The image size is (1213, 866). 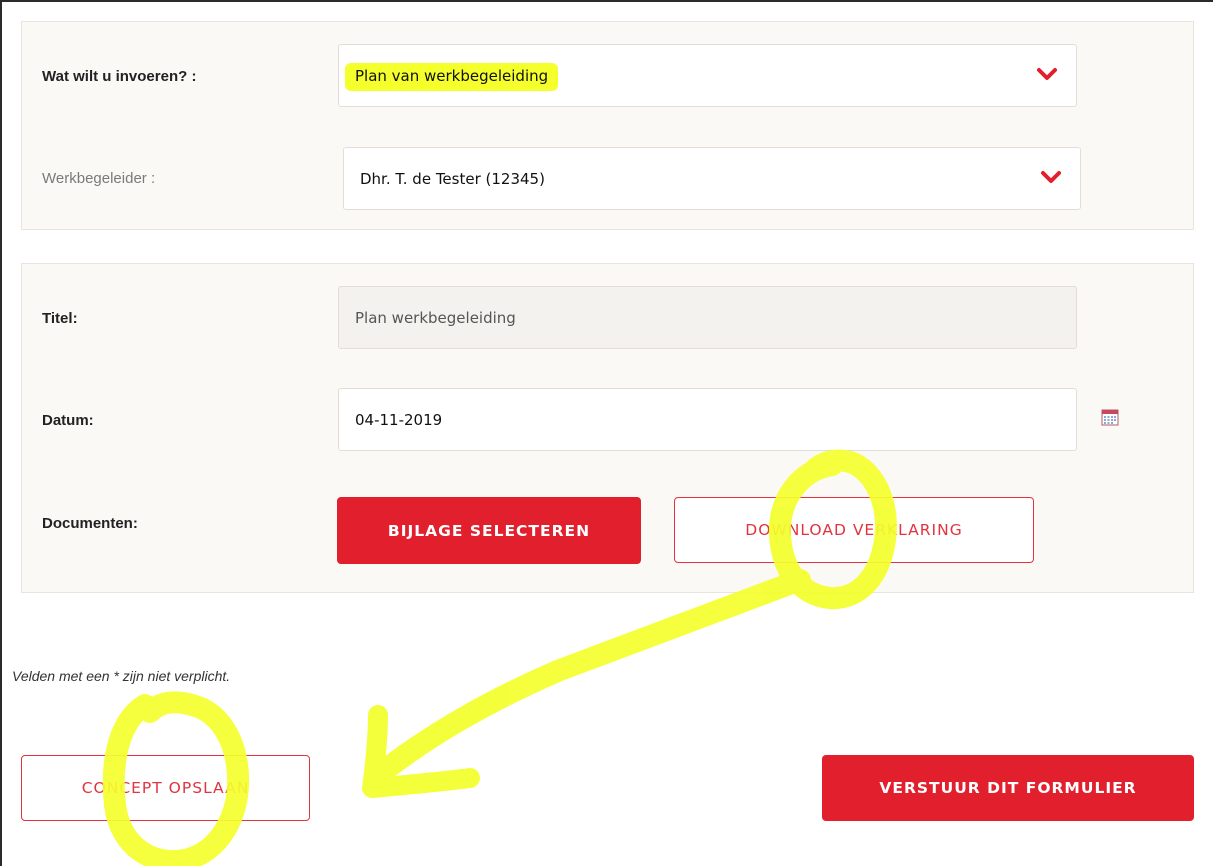 I want to click on download-statement-button: DOWNLOAD VERKLARING, so click(x=854, y=530).